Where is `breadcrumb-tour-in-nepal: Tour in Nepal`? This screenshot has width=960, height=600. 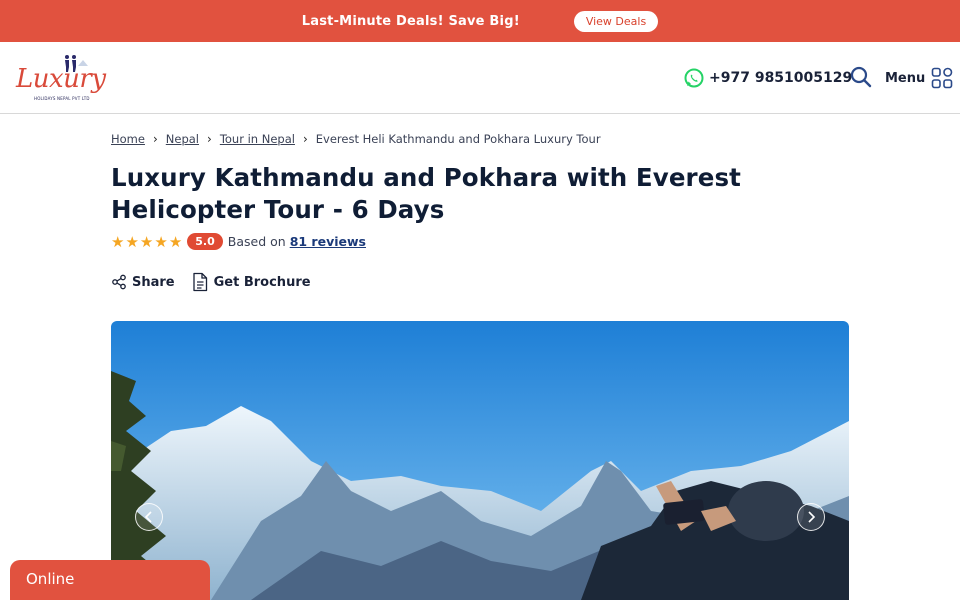 breadcrumb-tour-in-nepal: Tour in Nepal is located at coordinates (257, 139).